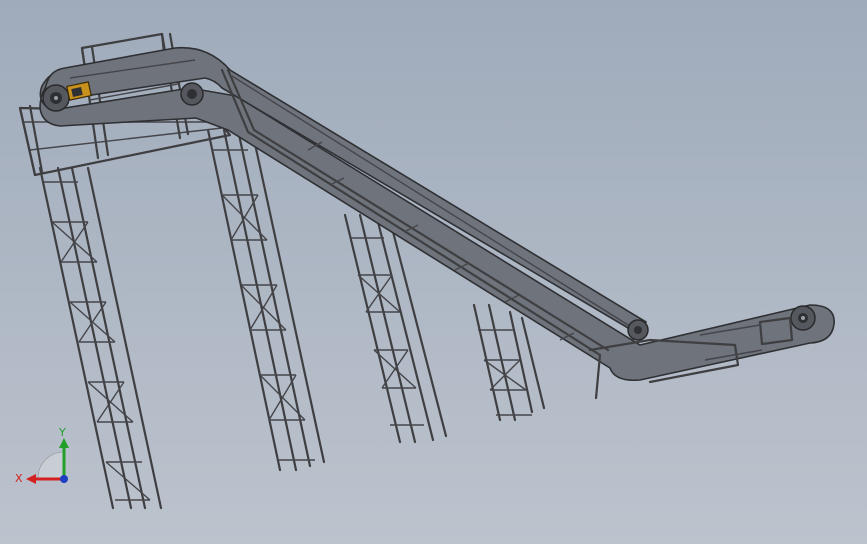 The image size is (867, 544). Describe the element at coordinates (192, 94) in the screenshot. I see `bend-pulley-upper` at that location.